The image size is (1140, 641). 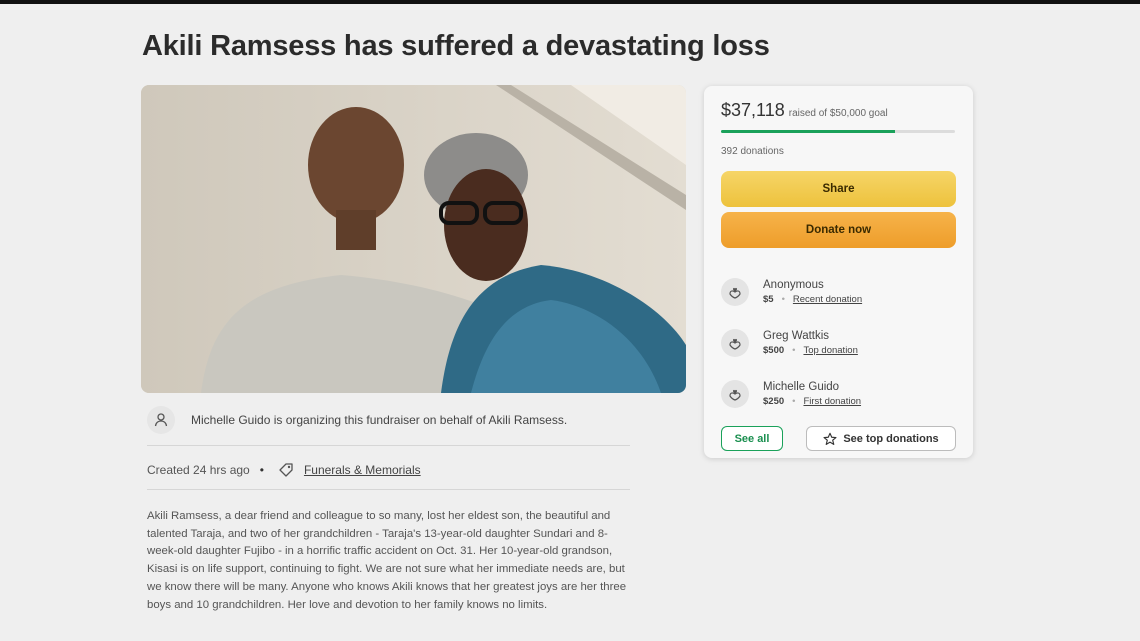 I want to click on donor-name: Michelle Guido, so click(x=801, y=386).